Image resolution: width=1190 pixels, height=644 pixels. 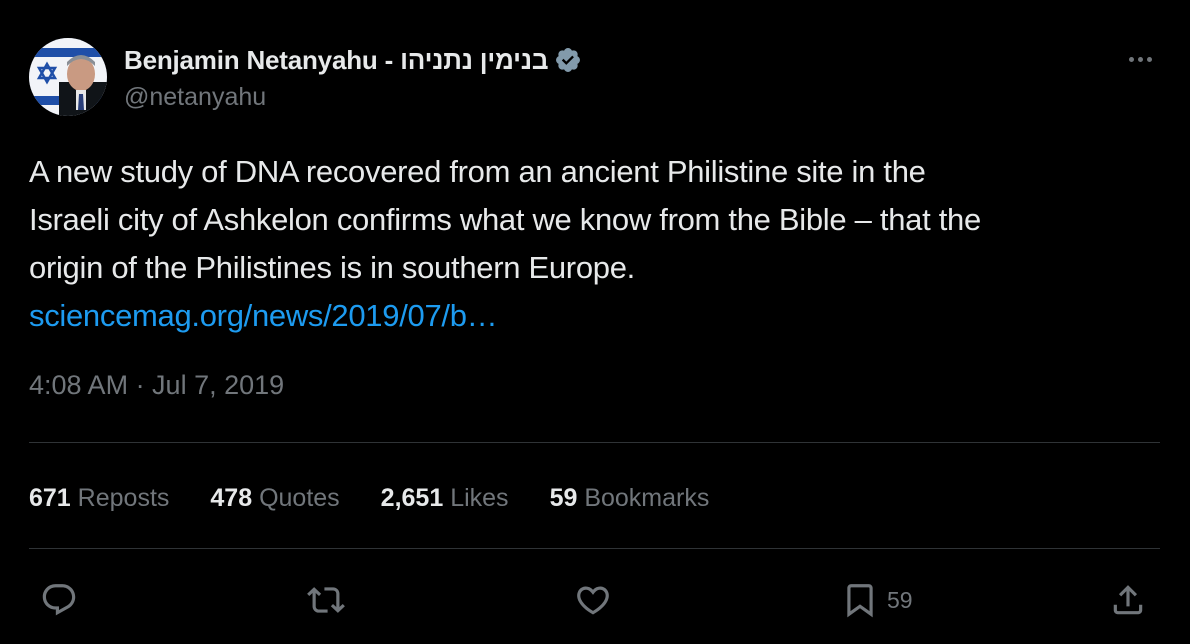 I want to click on heart-icon, so click(x=593, y=600).